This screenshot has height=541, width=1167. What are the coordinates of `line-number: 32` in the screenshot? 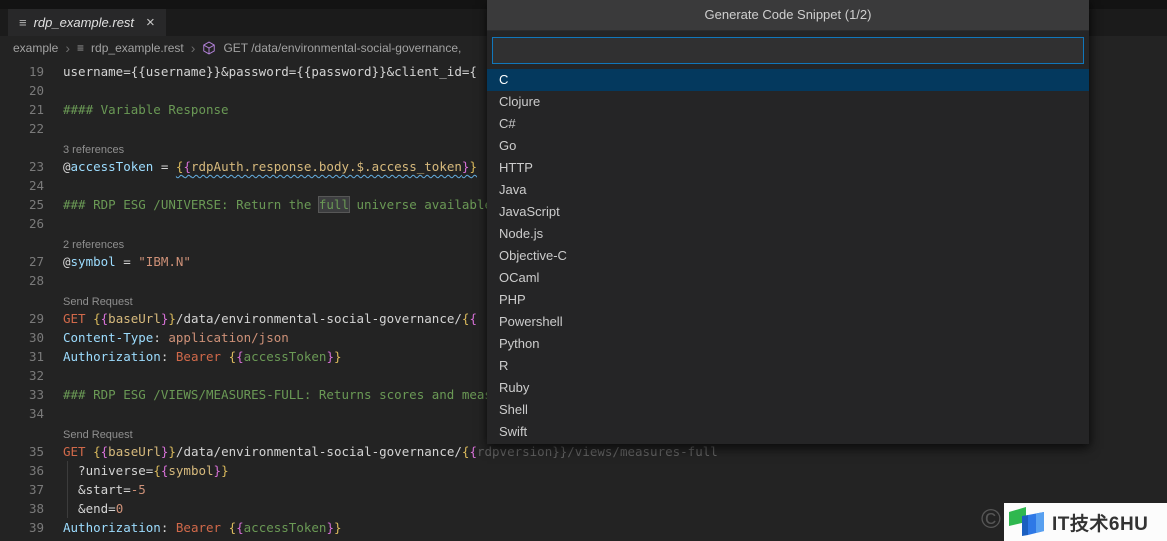 It's located at (36, 375).